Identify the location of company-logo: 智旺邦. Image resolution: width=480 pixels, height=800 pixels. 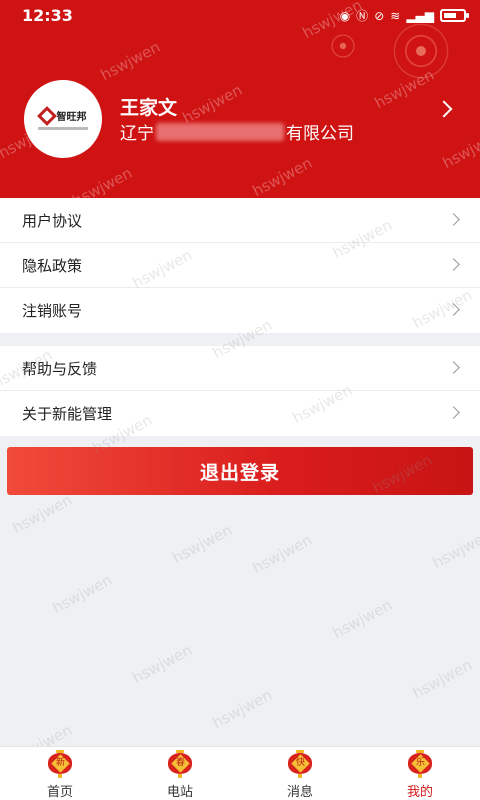
(61, 115).